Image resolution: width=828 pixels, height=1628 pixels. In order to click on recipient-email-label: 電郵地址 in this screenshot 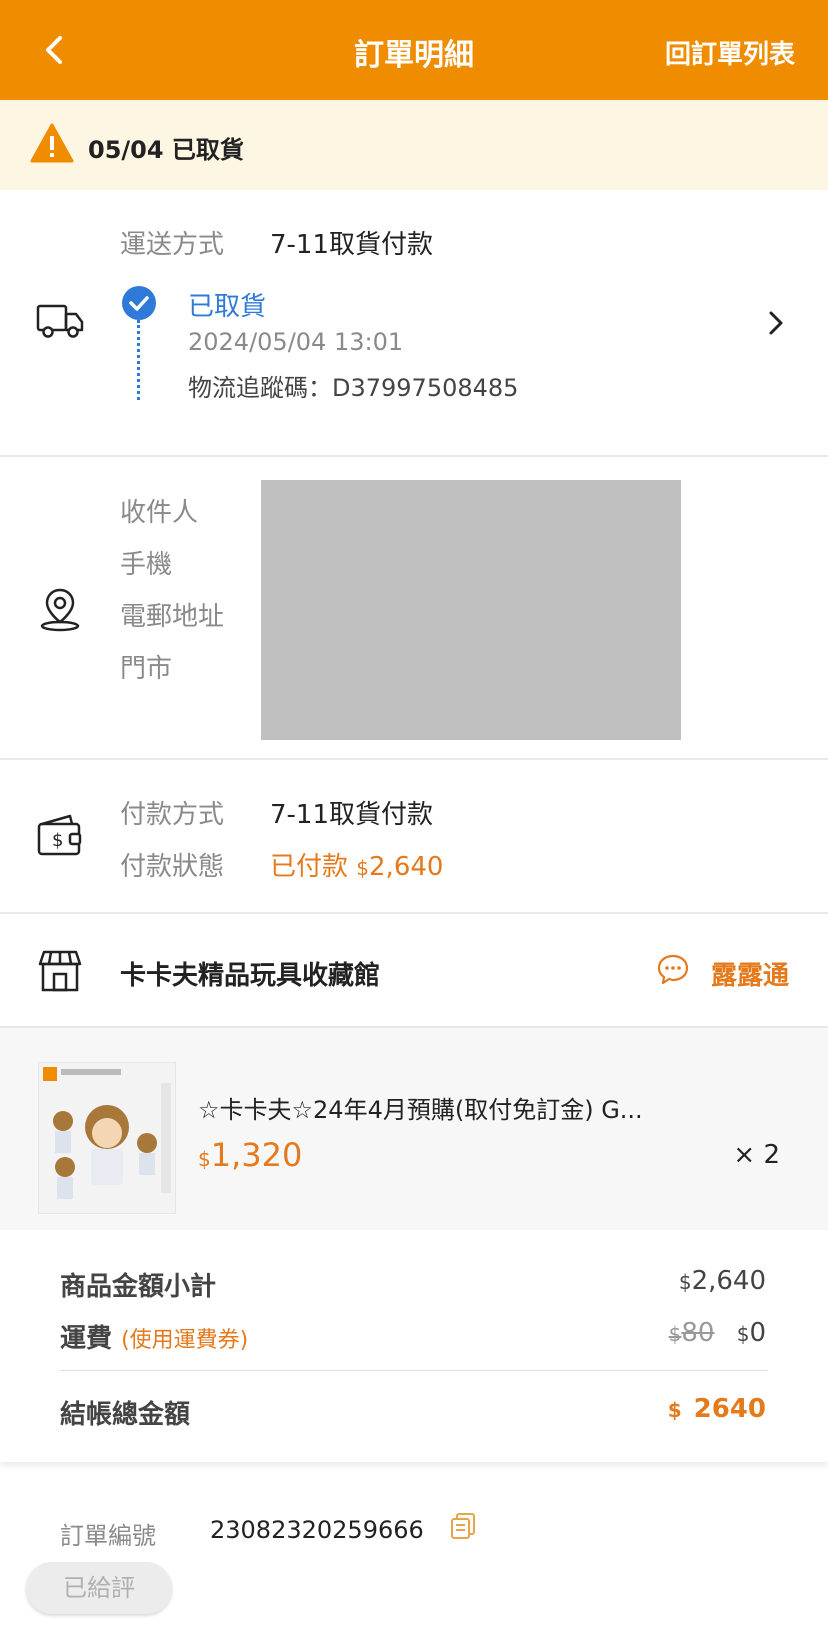, I will do `click(172, 617)`.